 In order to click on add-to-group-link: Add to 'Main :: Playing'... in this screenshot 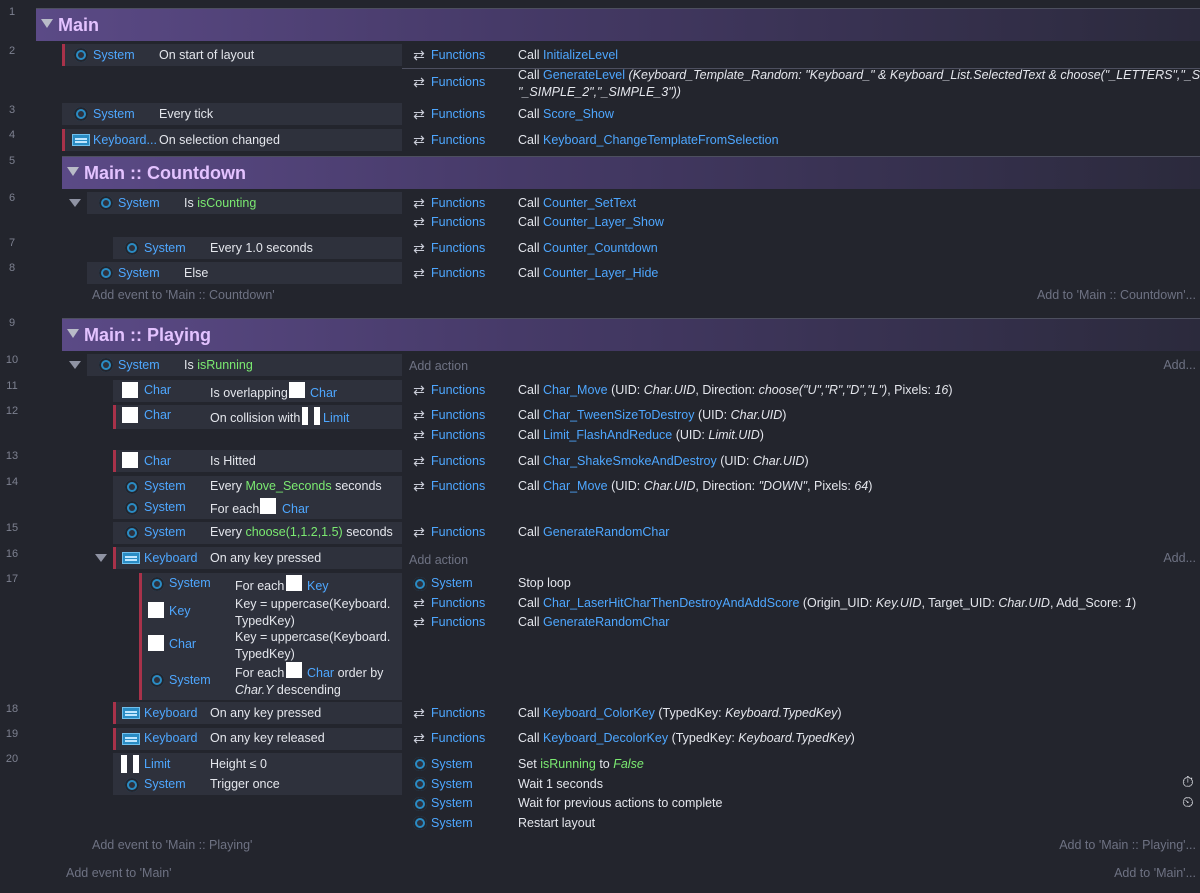, I will do `click(1127, 845)`.